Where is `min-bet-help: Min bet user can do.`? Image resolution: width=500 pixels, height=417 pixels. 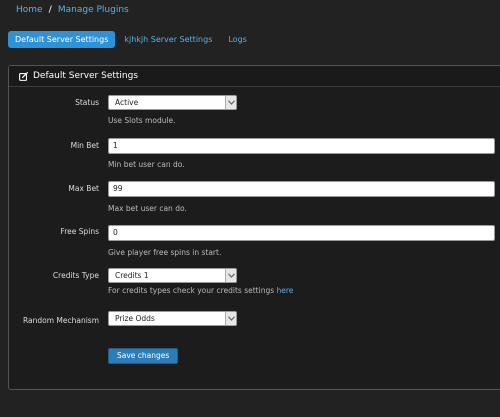 min-bet-help: Min bet user can do. is located at coordinates (146, 164).